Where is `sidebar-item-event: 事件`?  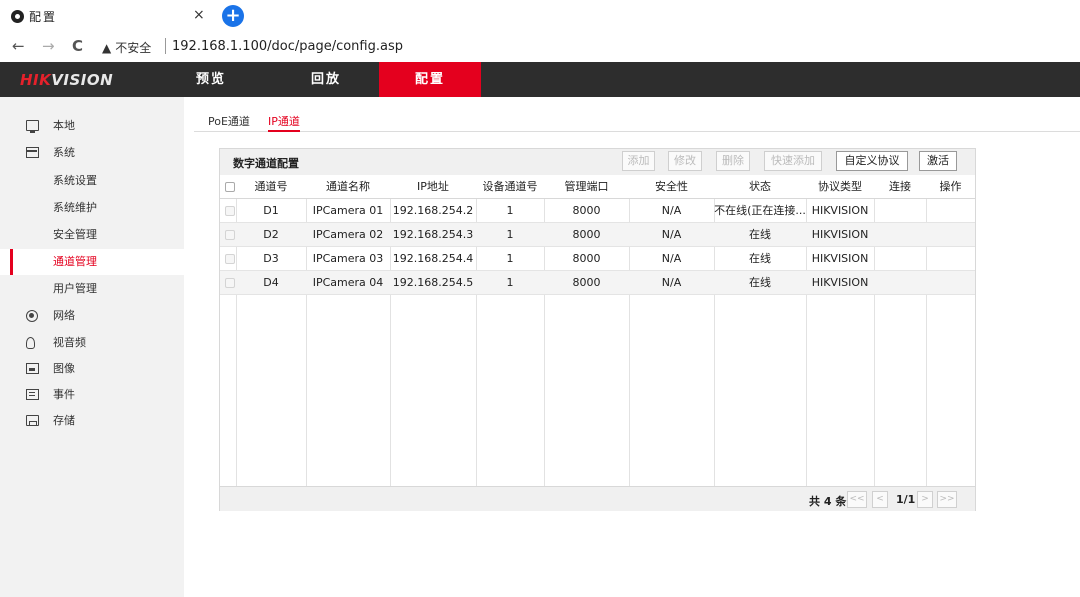 sidebar-item-event: 事件 is located at coordinates (92, 395).